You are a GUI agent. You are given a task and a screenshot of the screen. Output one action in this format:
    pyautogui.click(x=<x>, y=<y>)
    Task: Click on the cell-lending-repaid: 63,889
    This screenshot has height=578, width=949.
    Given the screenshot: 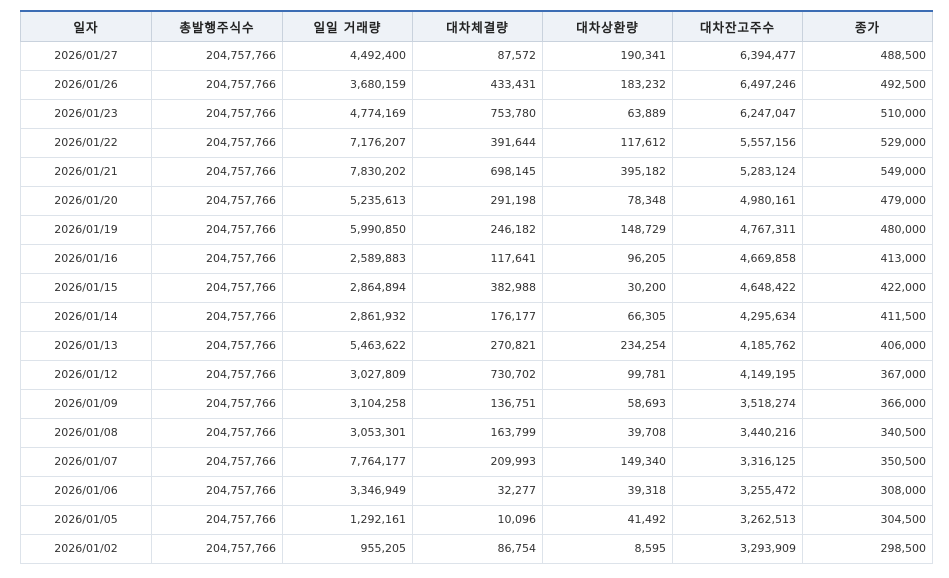 What is the action you would take?
    pyautogui.click(x=607, y=113)
    